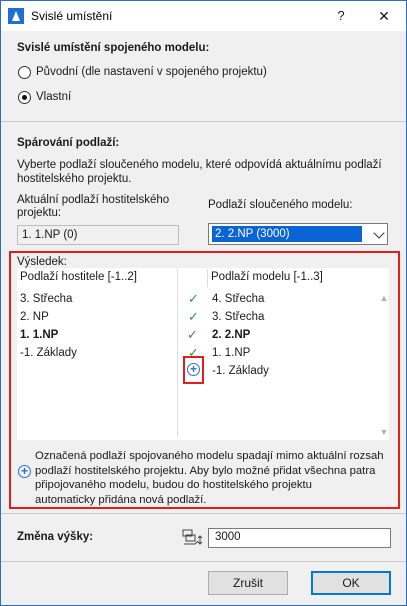  I want to click on ok-button: OK, so click(351, 583).